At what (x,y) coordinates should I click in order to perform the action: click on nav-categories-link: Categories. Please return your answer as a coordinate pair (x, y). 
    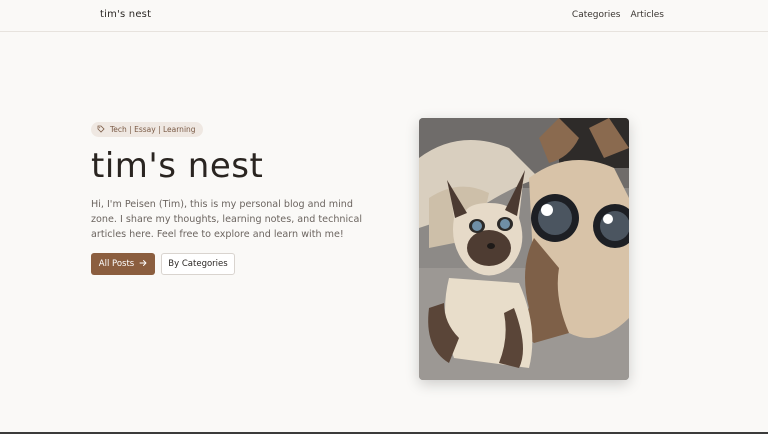
    Looking at the image, I should click on (596, 15).